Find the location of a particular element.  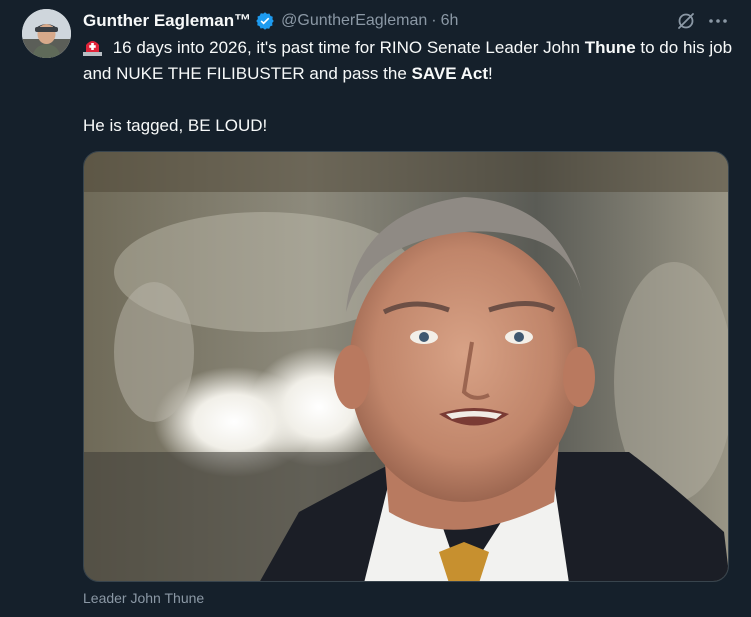

avatar is located at coordinates (46, 33).